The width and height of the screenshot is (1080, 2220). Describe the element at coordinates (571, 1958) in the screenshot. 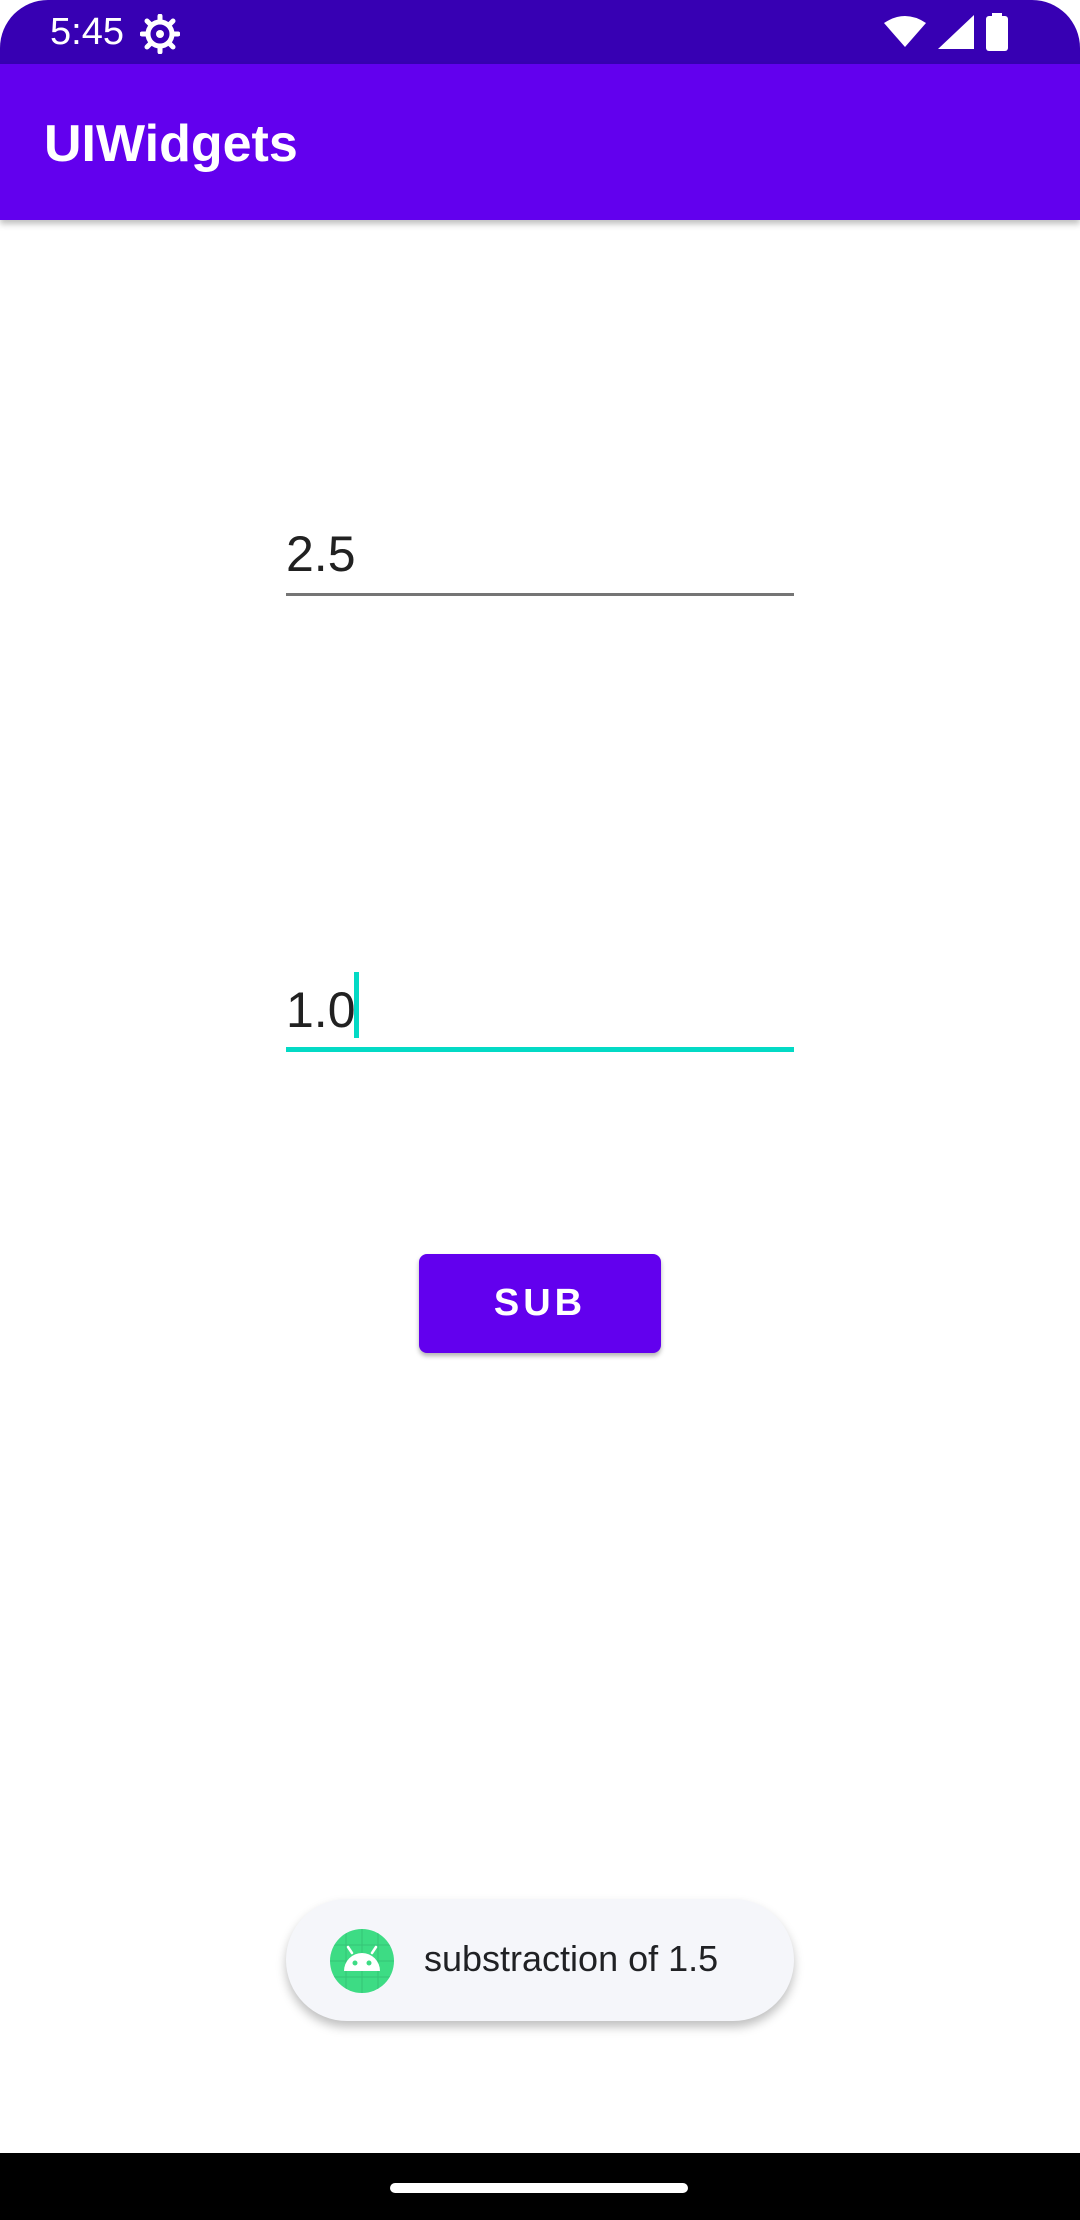

I see `toast-message: substraction of 1.5` at that location.